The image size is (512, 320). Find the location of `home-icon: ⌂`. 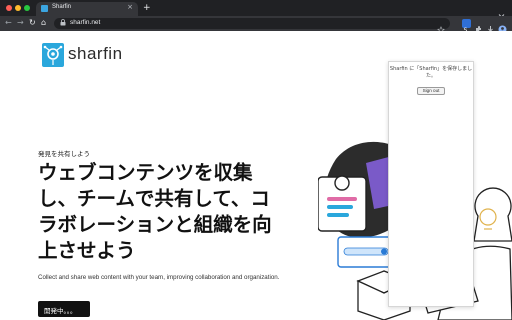

home-icon: ⌂ is located at coordinates (43, 23).